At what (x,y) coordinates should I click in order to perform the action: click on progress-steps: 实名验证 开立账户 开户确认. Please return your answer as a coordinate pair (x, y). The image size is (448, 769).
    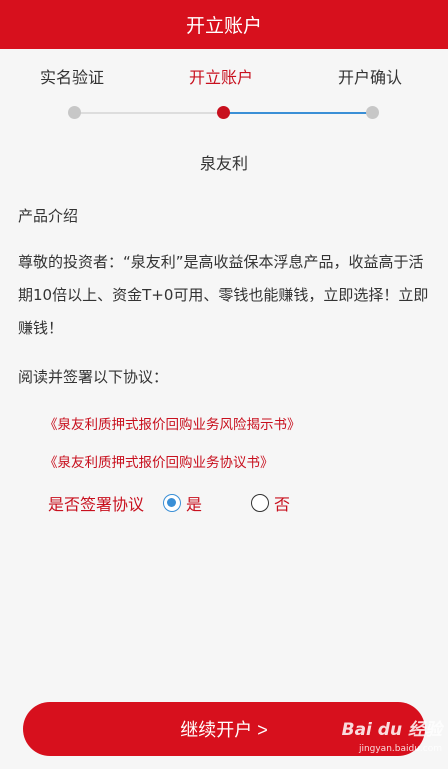
    Looking at the image, I should click on (224, 79).